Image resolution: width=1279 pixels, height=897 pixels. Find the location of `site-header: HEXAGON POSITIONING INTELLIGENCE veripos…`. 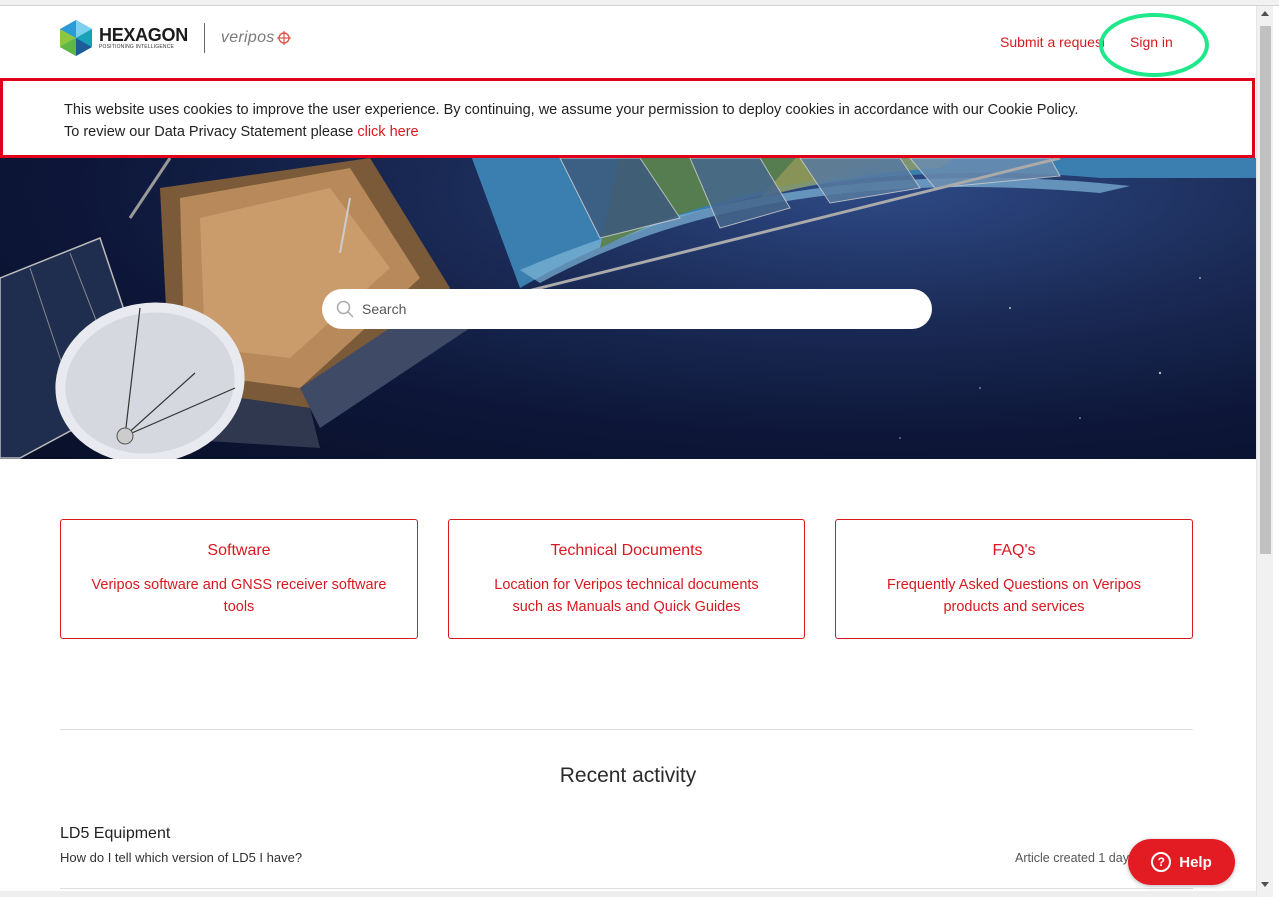

site-header: HEXAGON POSITIONING INTELLIGENCE veripos… is located at coordinates (628, 42).